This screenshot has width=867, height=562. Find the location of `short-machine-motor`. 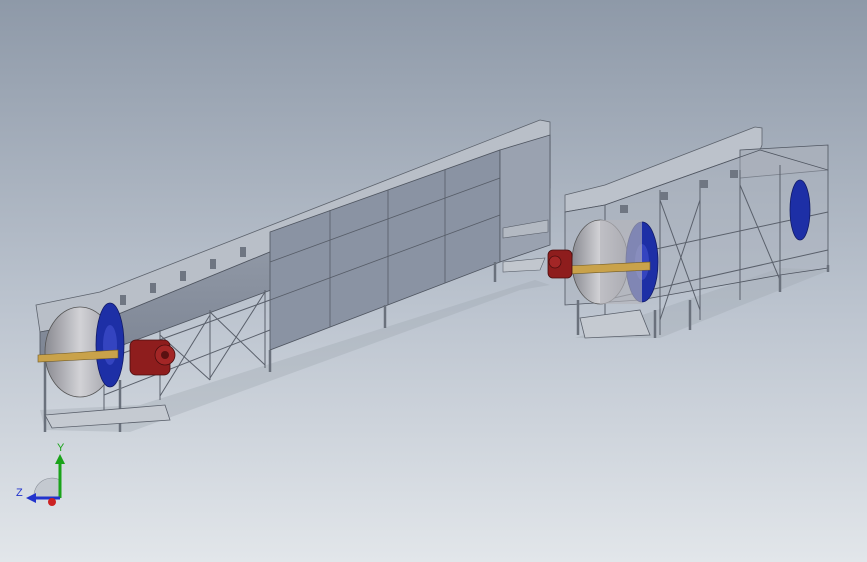

short-machine-motor is located at coordinates (560, 264).